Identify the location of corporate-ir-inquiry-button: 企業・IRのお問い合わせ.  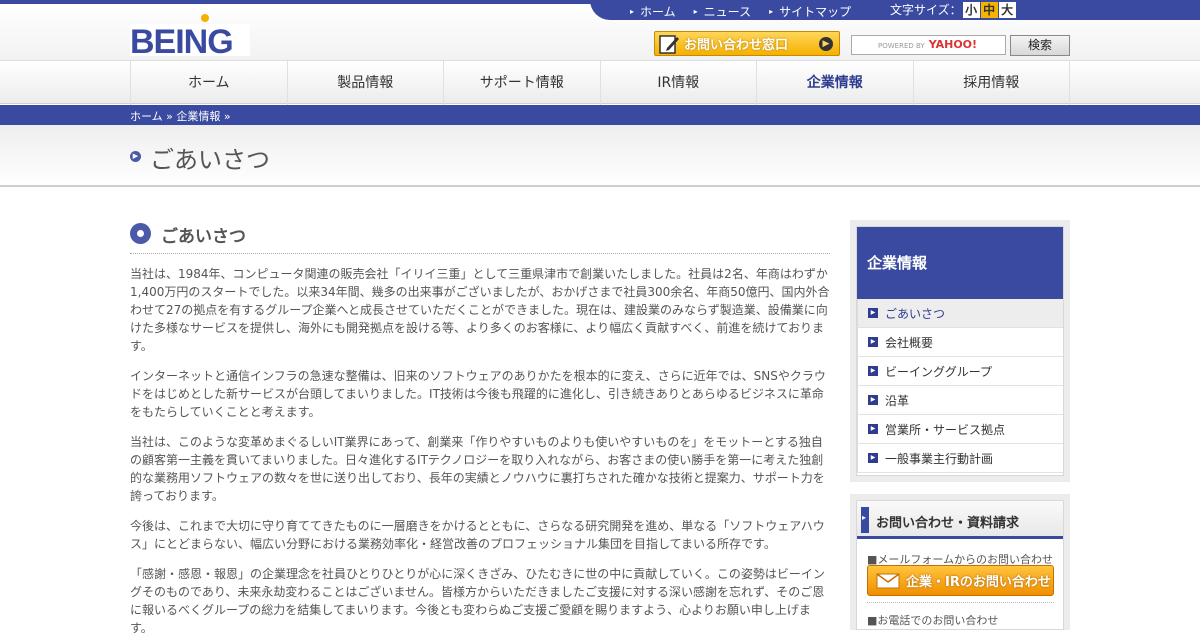
(960, 580).